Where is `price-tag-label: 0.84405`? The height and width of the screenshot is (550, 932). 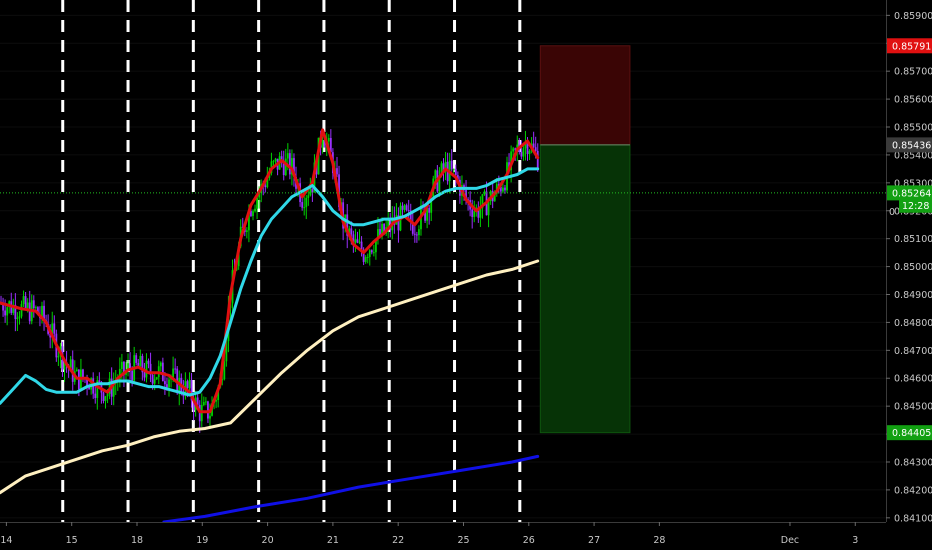 price-tag-label: 0.84405 is located at coordinates (911, 433).